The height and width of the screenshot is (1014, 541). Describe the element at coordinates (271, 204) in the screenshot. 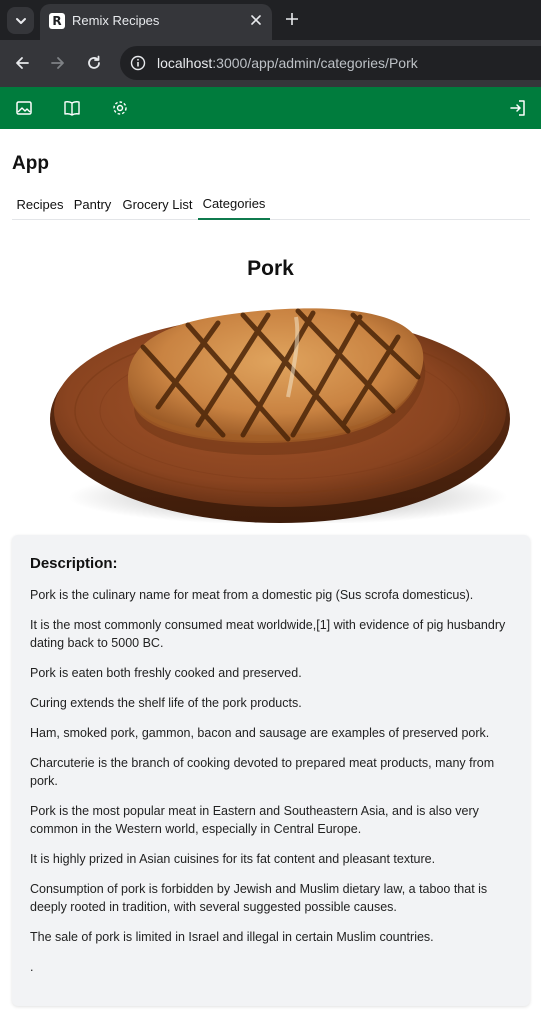

I see `app-nav-tabs: Recipes Pantry Grocery List Categories` at that location.